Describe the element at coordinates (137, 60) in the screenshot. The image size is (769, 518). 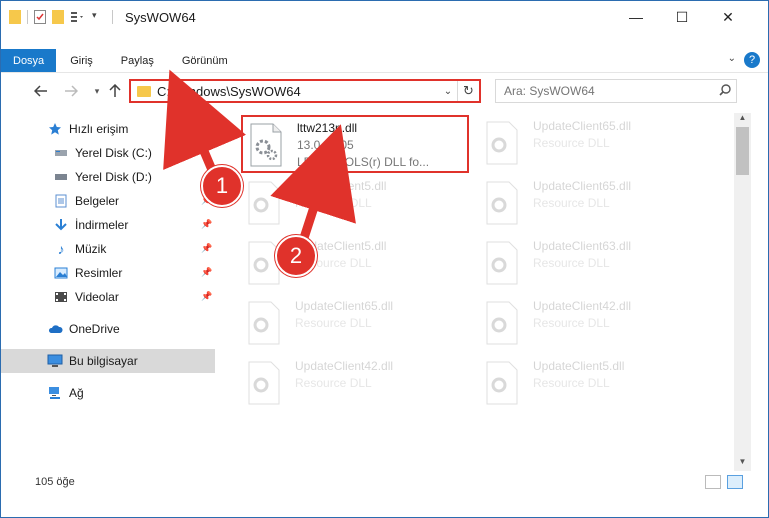
I see `tab-paylas: Paylaş` at that location.